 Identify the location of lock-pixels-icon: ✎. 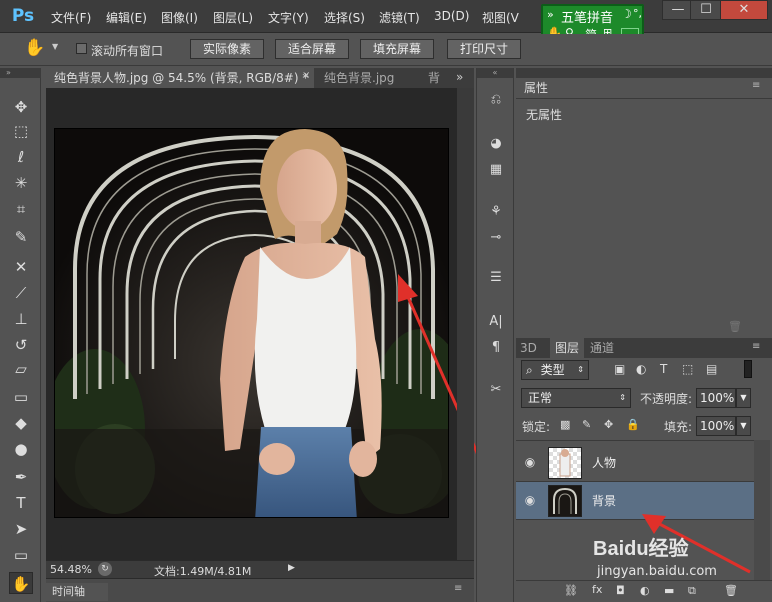
(586, 424).